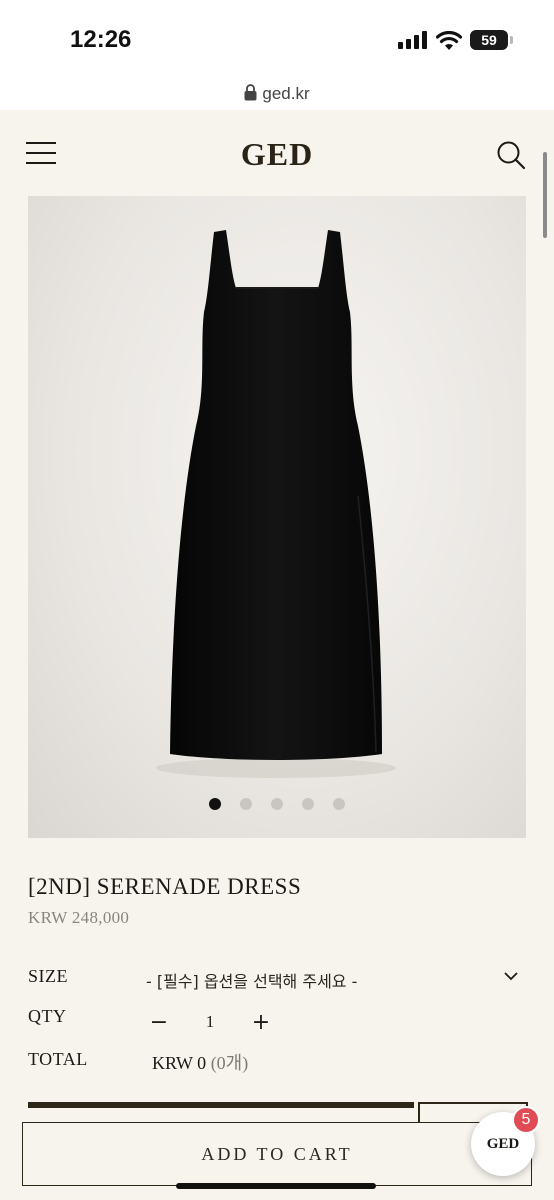 The image size is (554, 1200). I want to click on url-bar: ged.kr, so click(277, 96).